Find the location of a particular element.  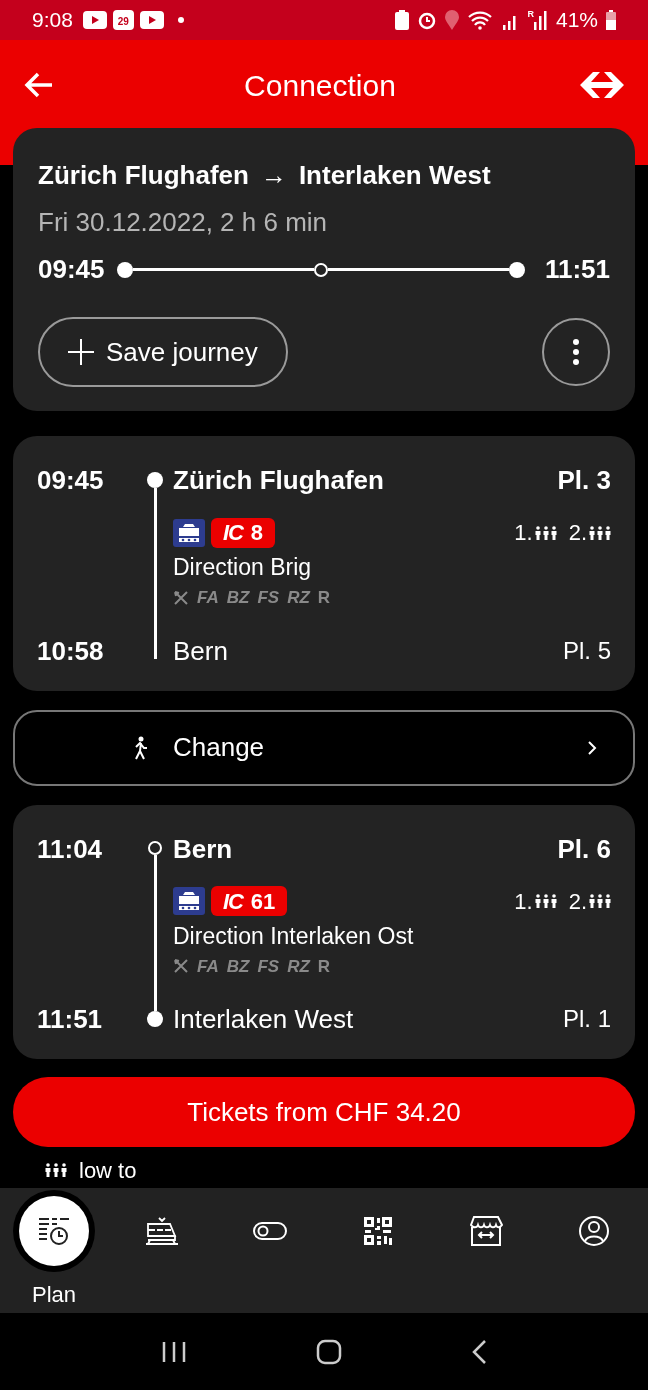

back-arrow-icon is located at coordinates (39, 85).